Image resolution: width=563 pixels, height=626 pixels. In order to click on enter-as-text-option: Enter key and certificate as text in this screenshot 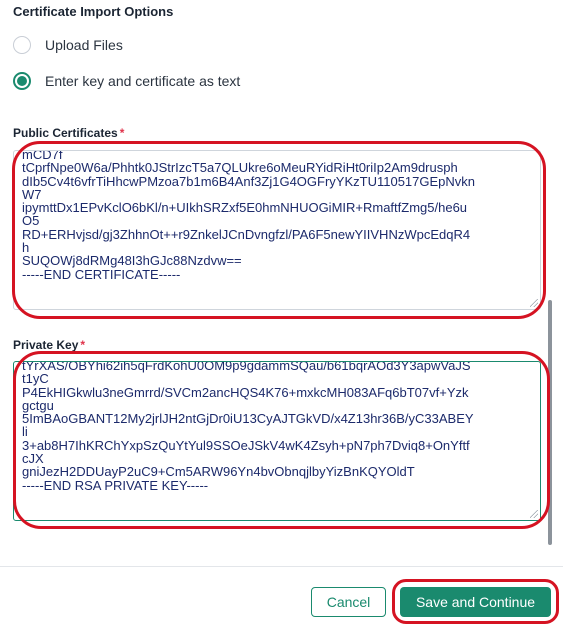, I will do `click(126, 81)`.